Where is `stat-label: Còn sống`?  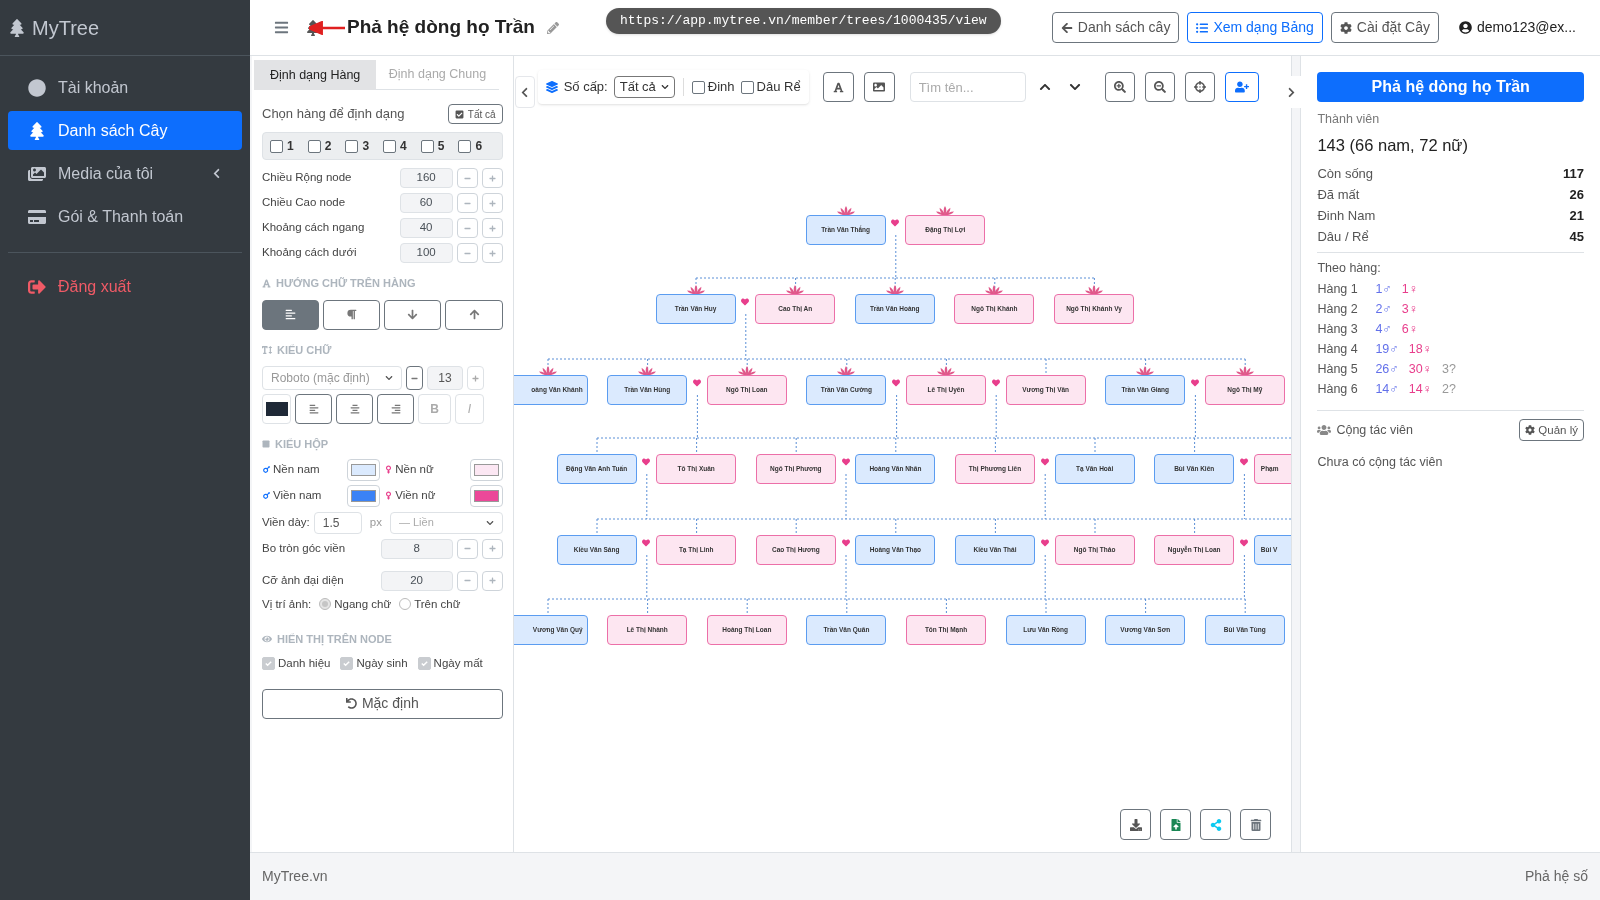 stat-label: Còn sống is located at coordinates (1345, 174).